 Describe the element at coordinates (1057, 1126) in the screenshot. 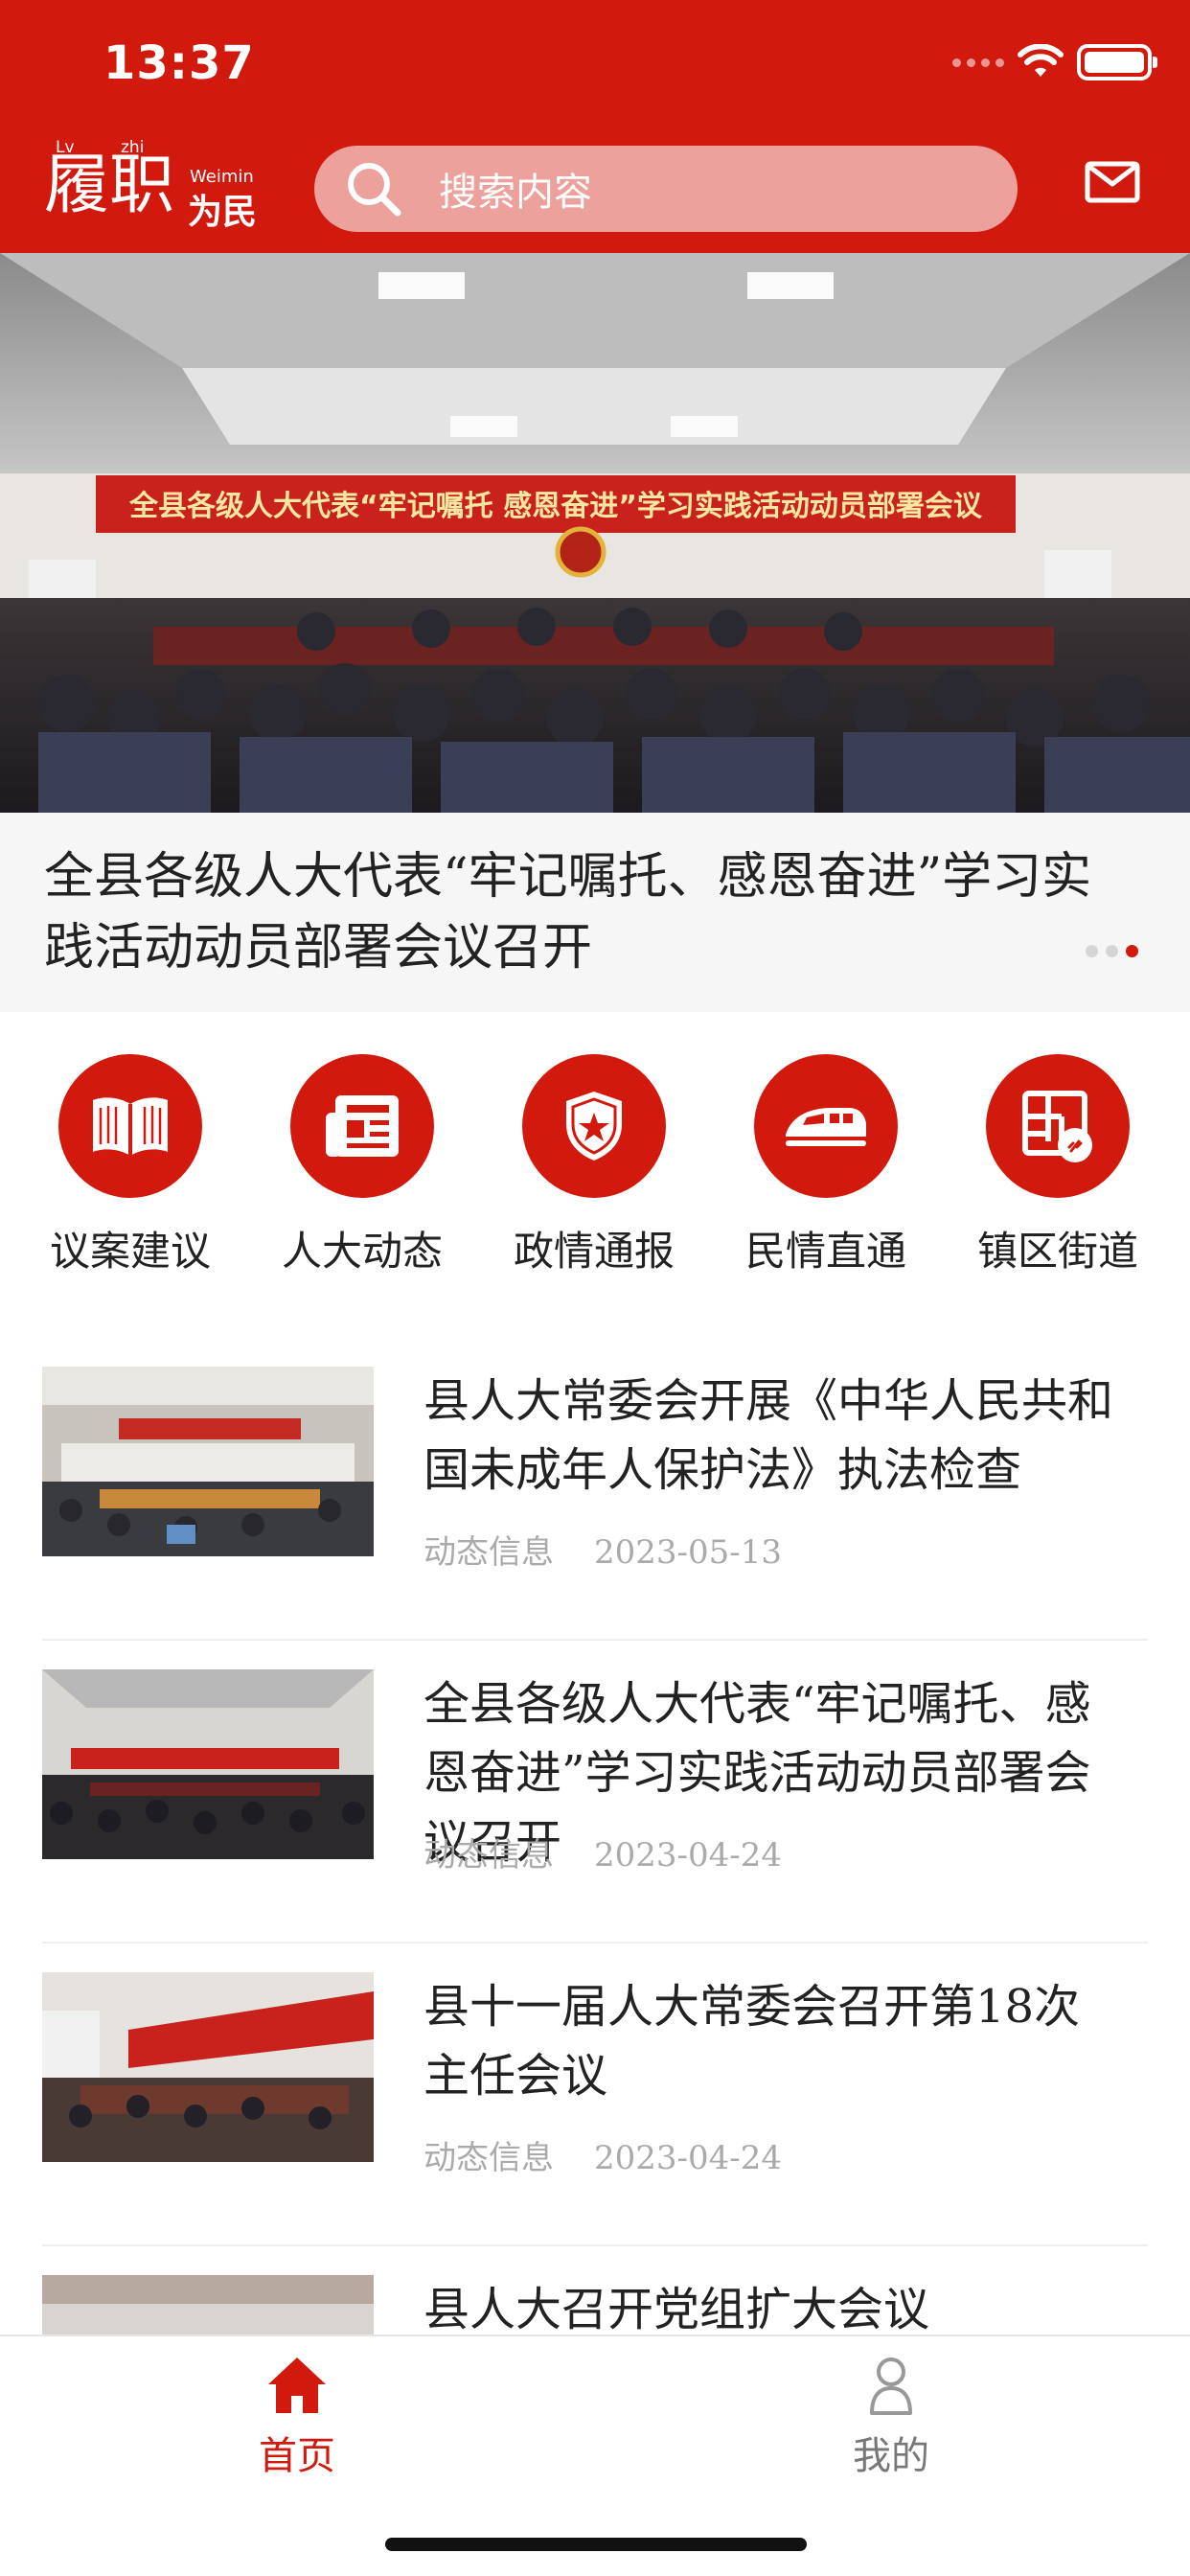

I see `map-icon` at that location.